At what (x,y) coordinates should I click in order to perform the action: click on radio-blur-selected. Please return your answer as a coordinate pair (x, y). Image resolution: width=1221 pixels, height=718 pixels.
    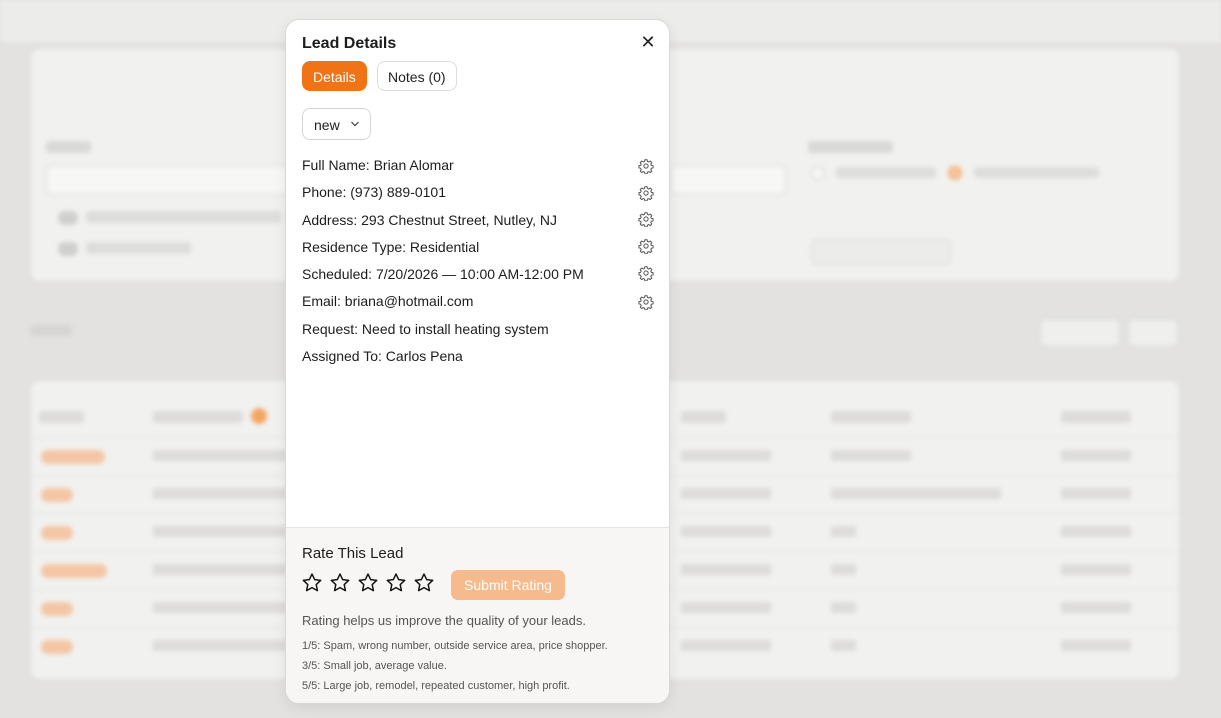
    Looking at the image, I should click on (955, 173).